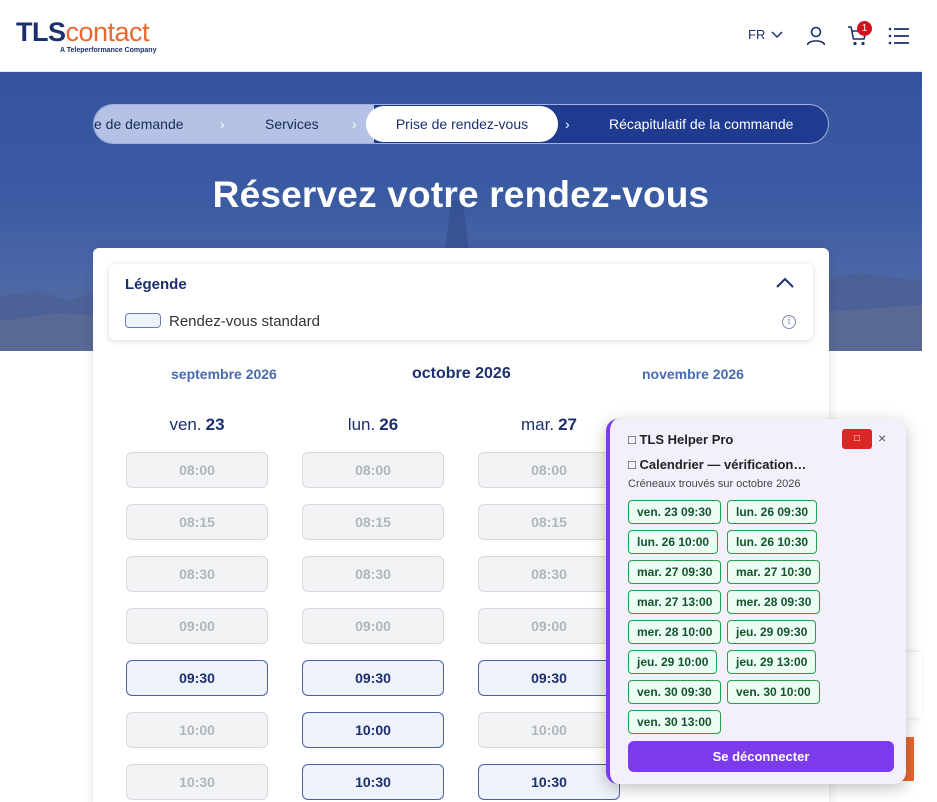 The width and height of the screenshot is (937, 802). What do you see at coordinates (86, 36) in the screenshot?
I see `tlscontact-logo: TLScontact A Teleperformance Company` at bounding box center [86, 36].